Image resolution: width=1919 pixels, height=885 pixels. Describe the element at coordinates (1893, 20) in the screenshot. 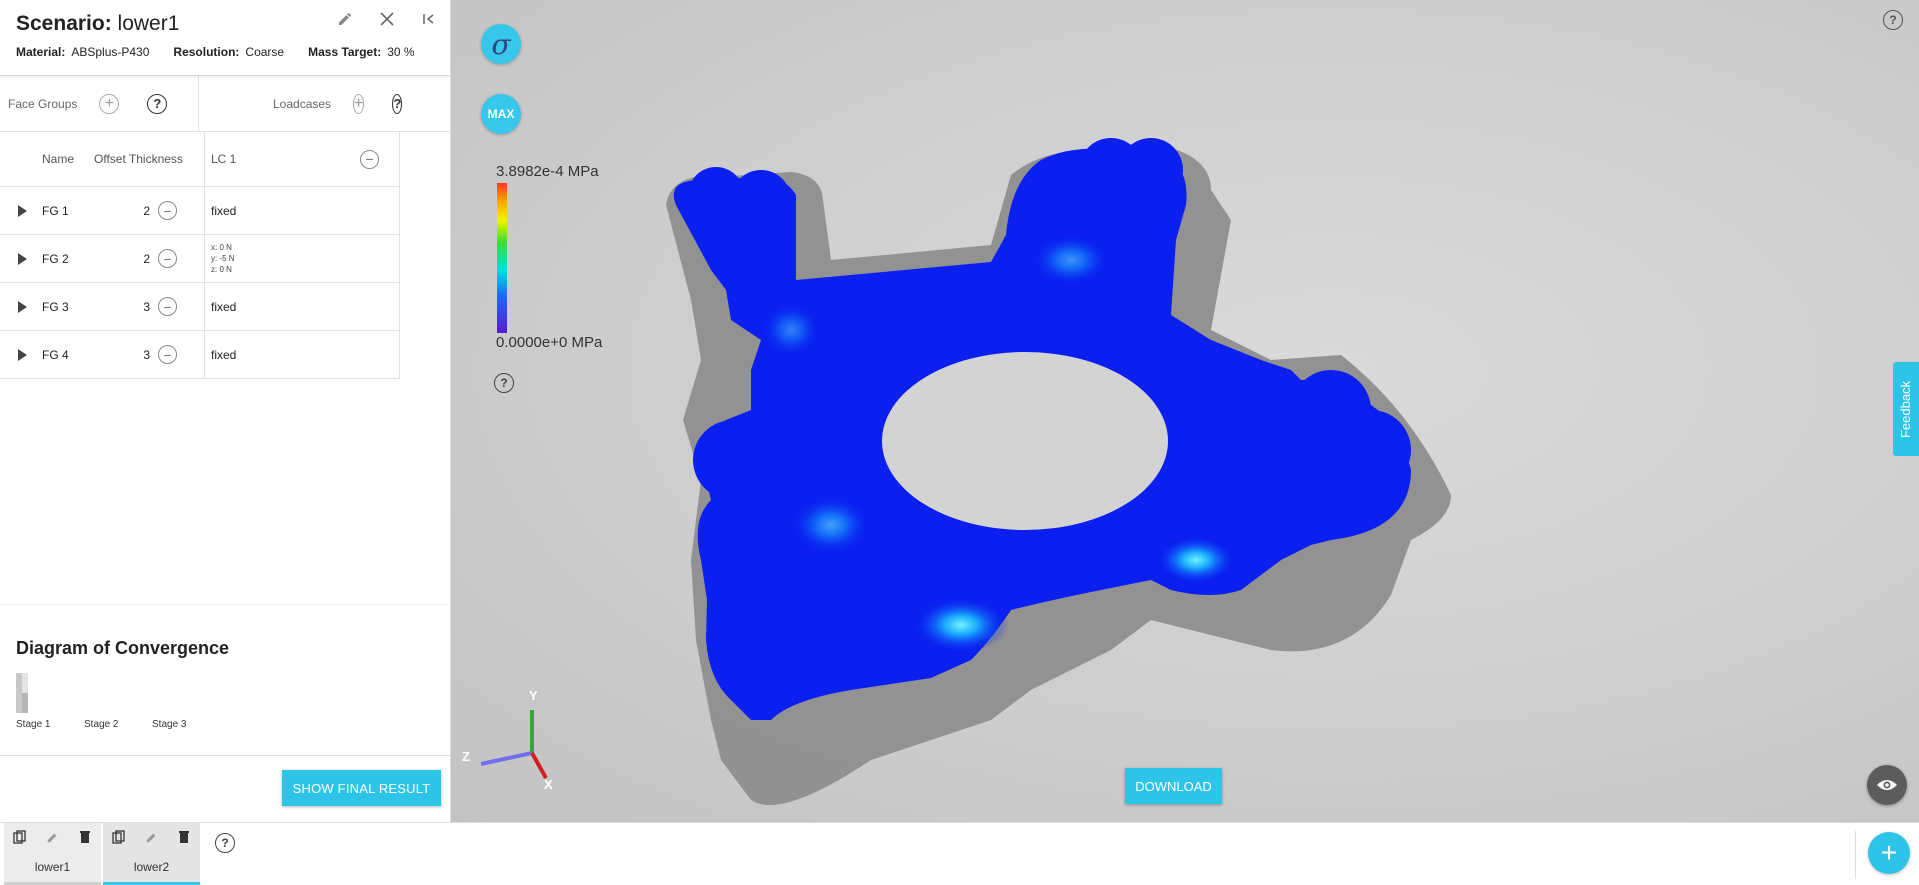

I see `viewport-help-icon: ?` at that location.